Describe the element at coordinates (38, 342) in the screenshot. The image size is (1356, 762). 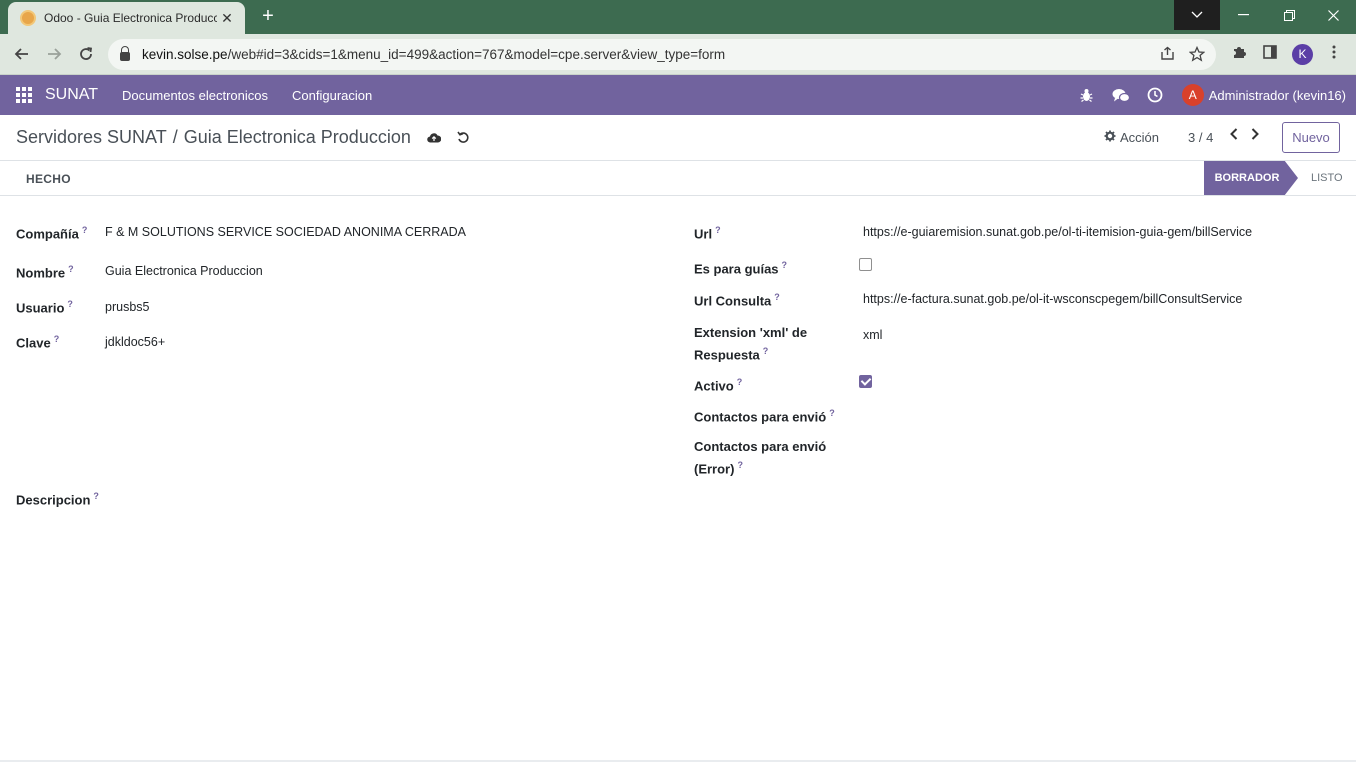
I see `clave-label: Clave?` at that location.